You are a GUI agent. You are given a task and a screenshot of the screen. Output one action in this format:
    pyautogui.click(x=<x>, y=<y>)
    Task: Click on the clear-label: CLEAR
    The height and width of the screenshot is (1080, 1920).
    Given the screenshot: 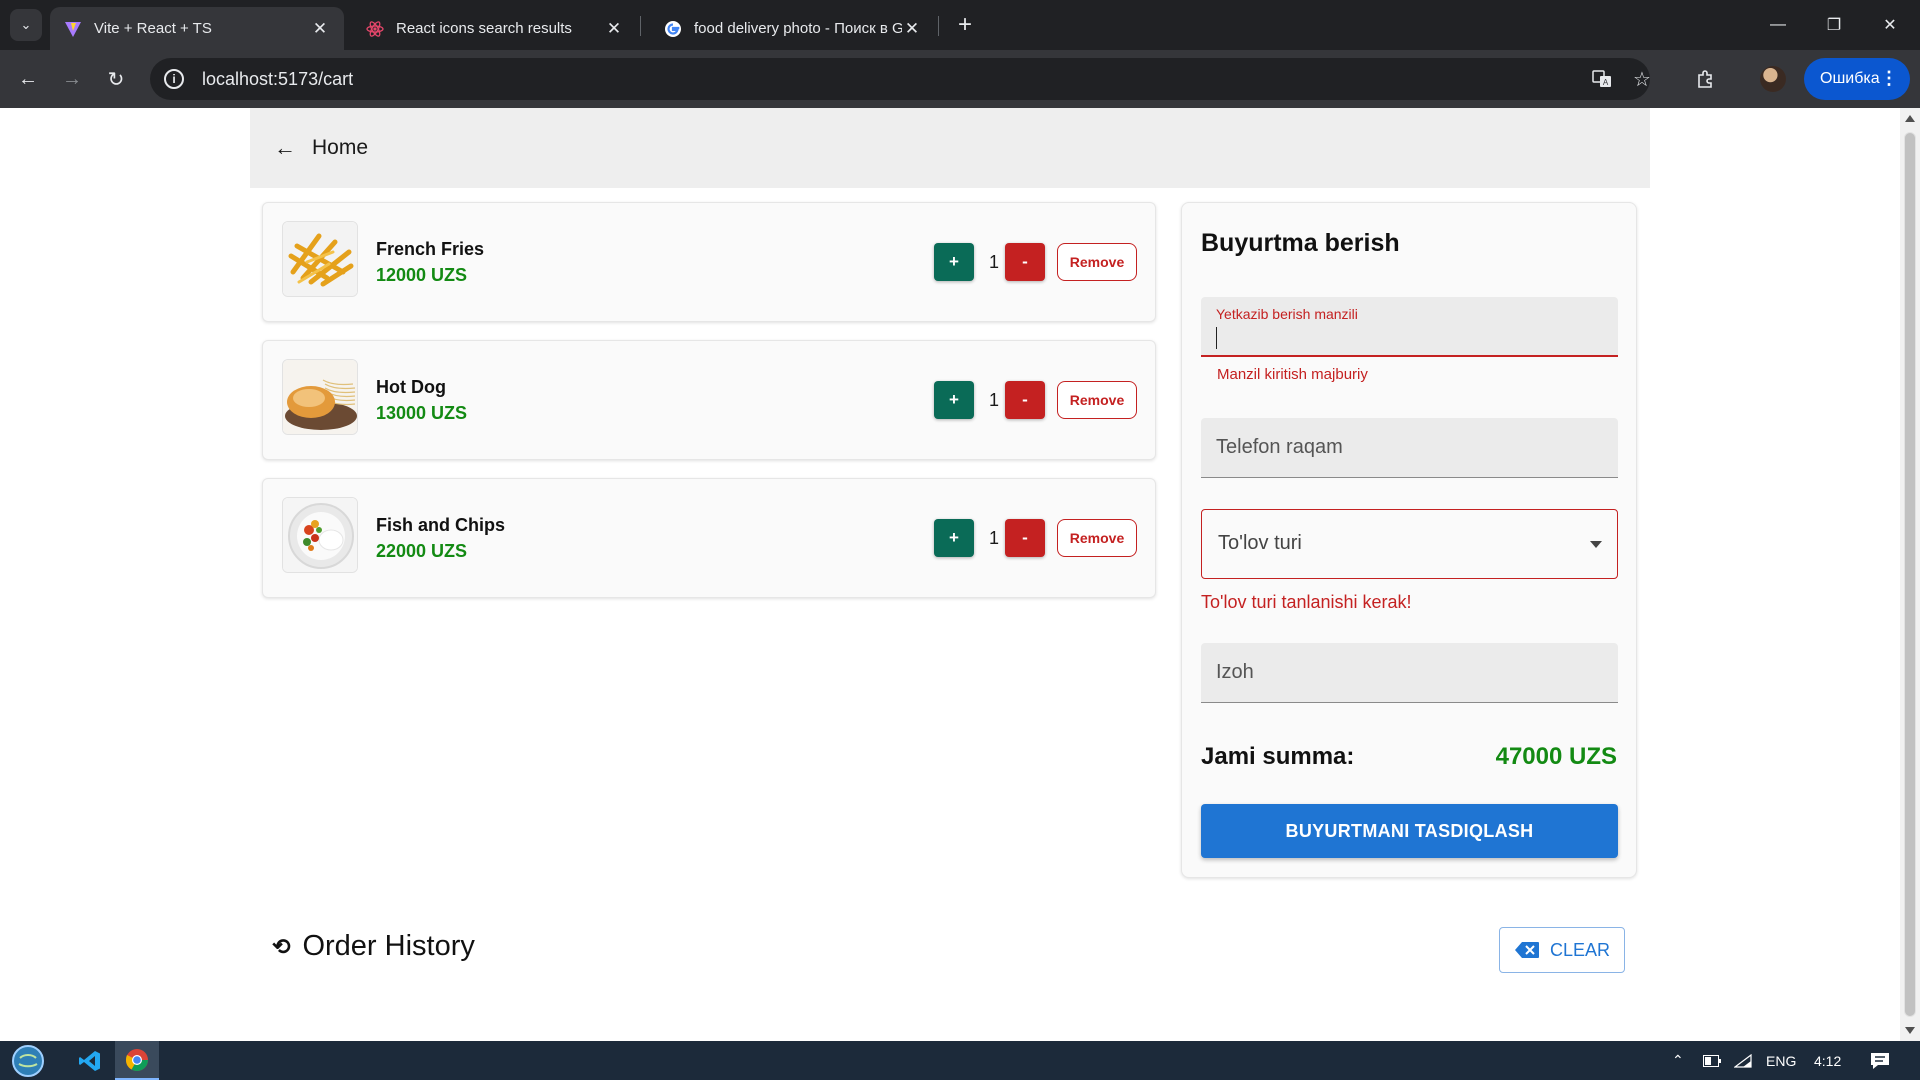 What is the action you would take?
    pyautogui.click(x=1580, y=949)
    